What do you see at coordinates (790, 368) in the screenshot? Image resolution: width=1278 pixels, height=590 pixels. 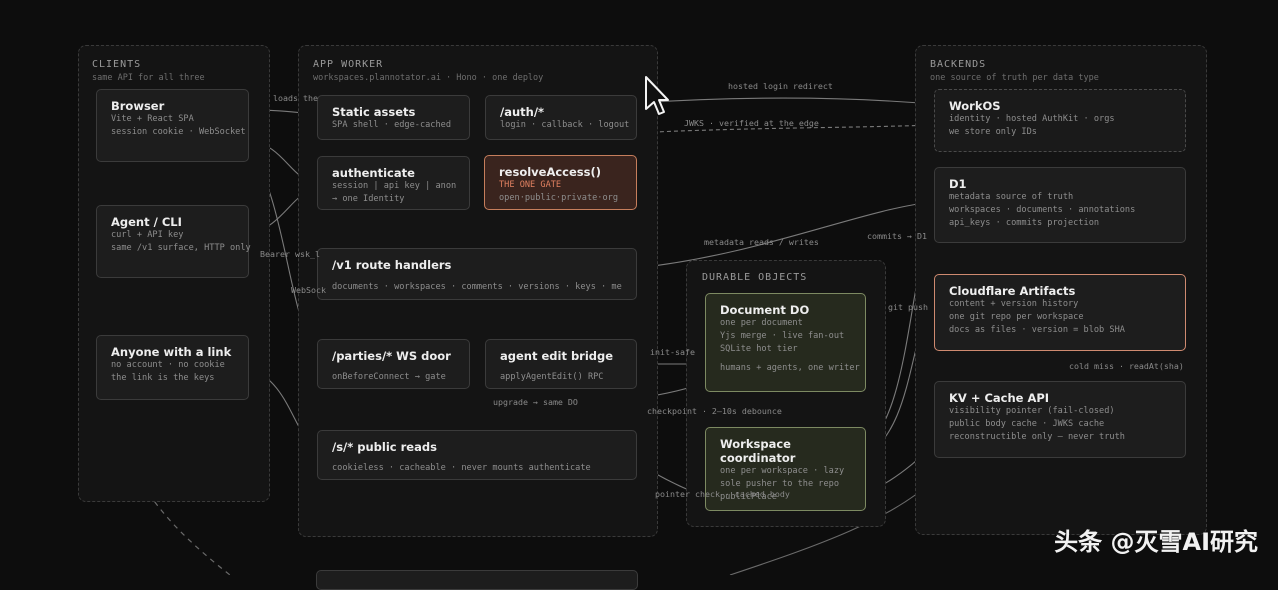 I see `document-do-note: humans + agents, one writer` at bounding box center [790, 368].